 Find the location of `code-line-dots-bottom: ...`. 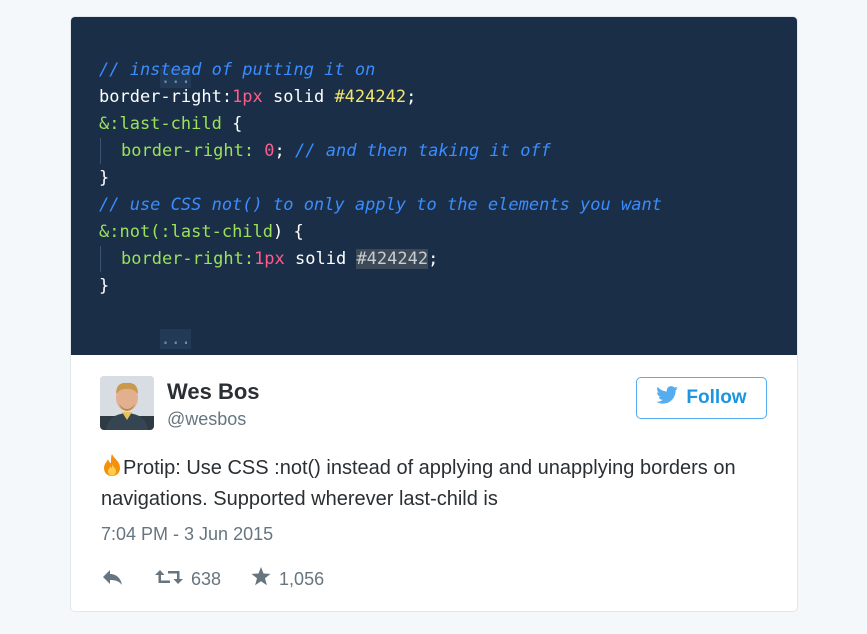

code-line-dots-bottom: ... is located at coordinates (176, 339).